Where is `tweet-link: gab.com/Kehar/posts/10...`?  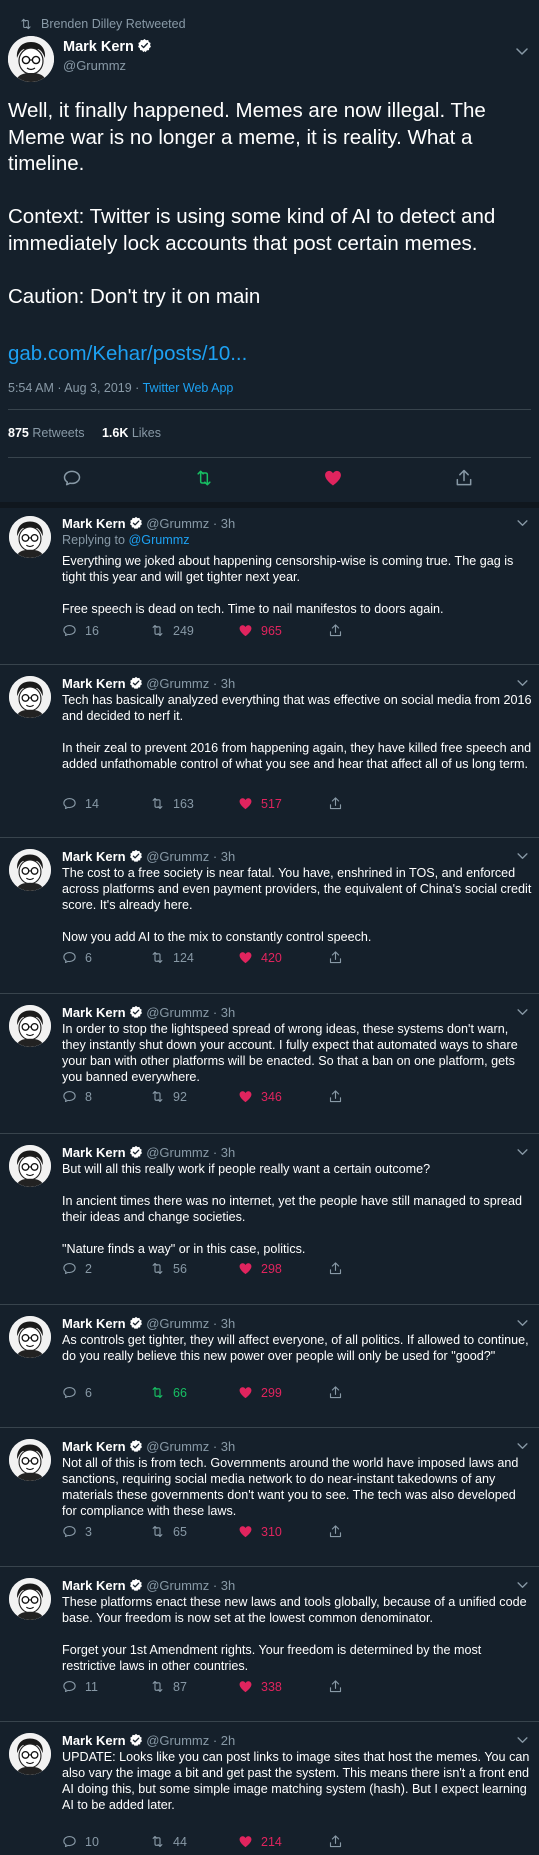 tweet-link: gab.com/Kehar/posts/10... is located at coordinates (127, 354).